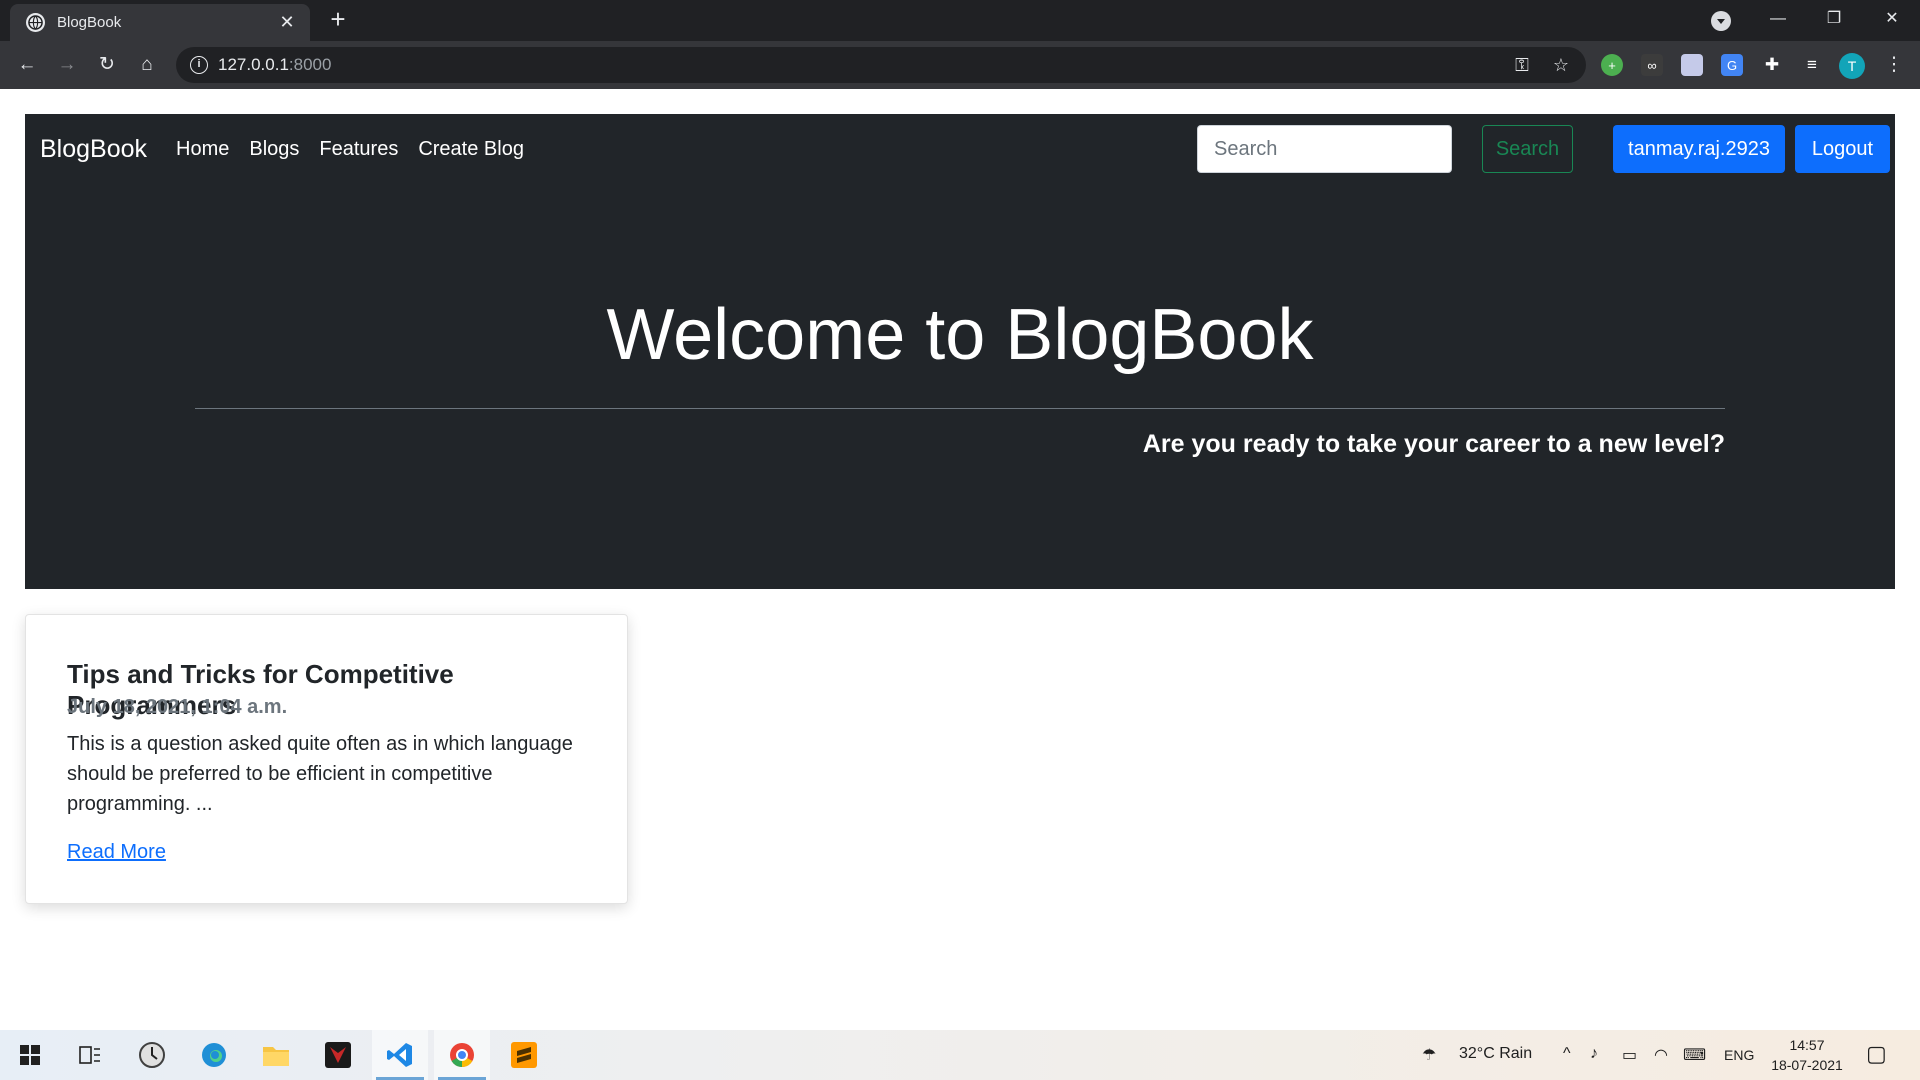 Image resolution: width=1920 pixels, height=1080 pixels. Describe the element at coordinates (276, 1055) in the screenshot. I see `file-explorer-icon` at that location.